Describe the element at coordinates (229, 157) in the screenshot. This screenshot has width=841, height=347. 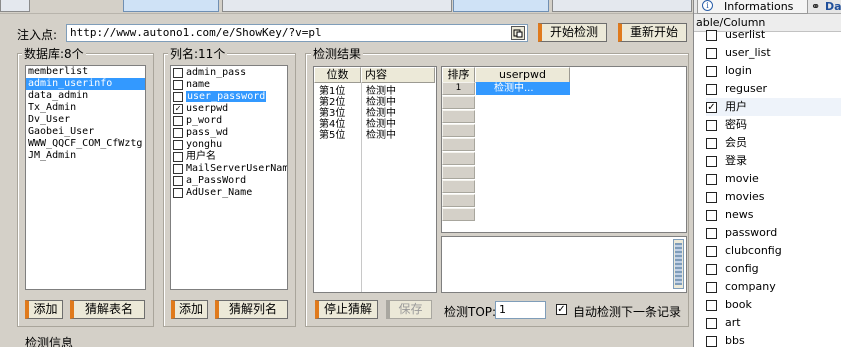
I see `column-list-item: 用户名` at that location.